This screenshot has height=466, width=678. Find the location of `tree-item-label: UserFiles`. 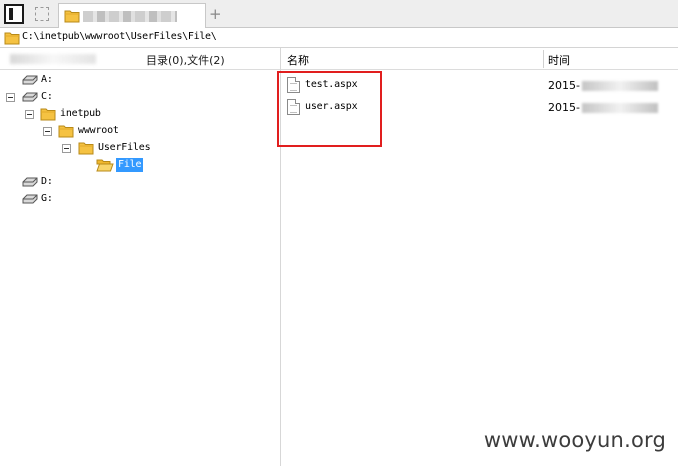

tree-item-label: UserFiles is located at coordinates (124, 147).